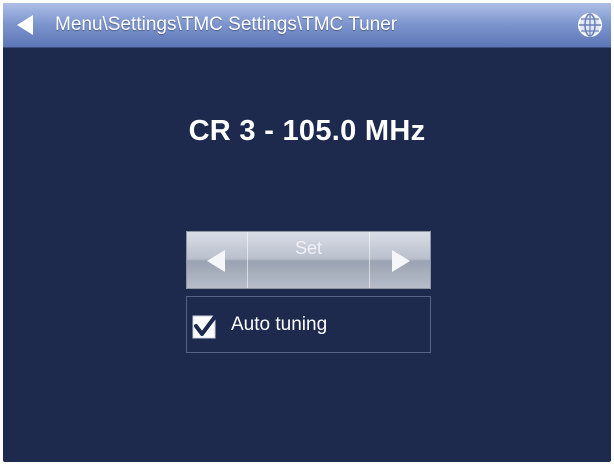 The image size is (614, 465). I want to click on auto-tuning-toggle: Auto tuning, so click(308, 324).